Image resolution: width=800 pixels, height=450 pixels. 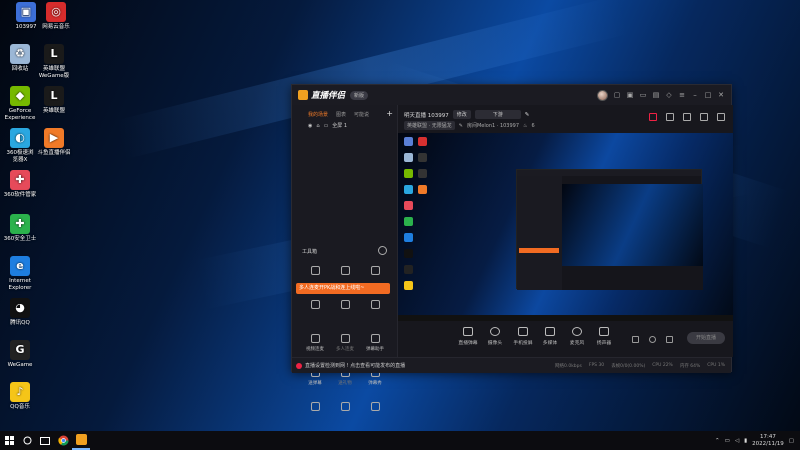 I want to click on gift-box-icon, so click(x=653, y=117).